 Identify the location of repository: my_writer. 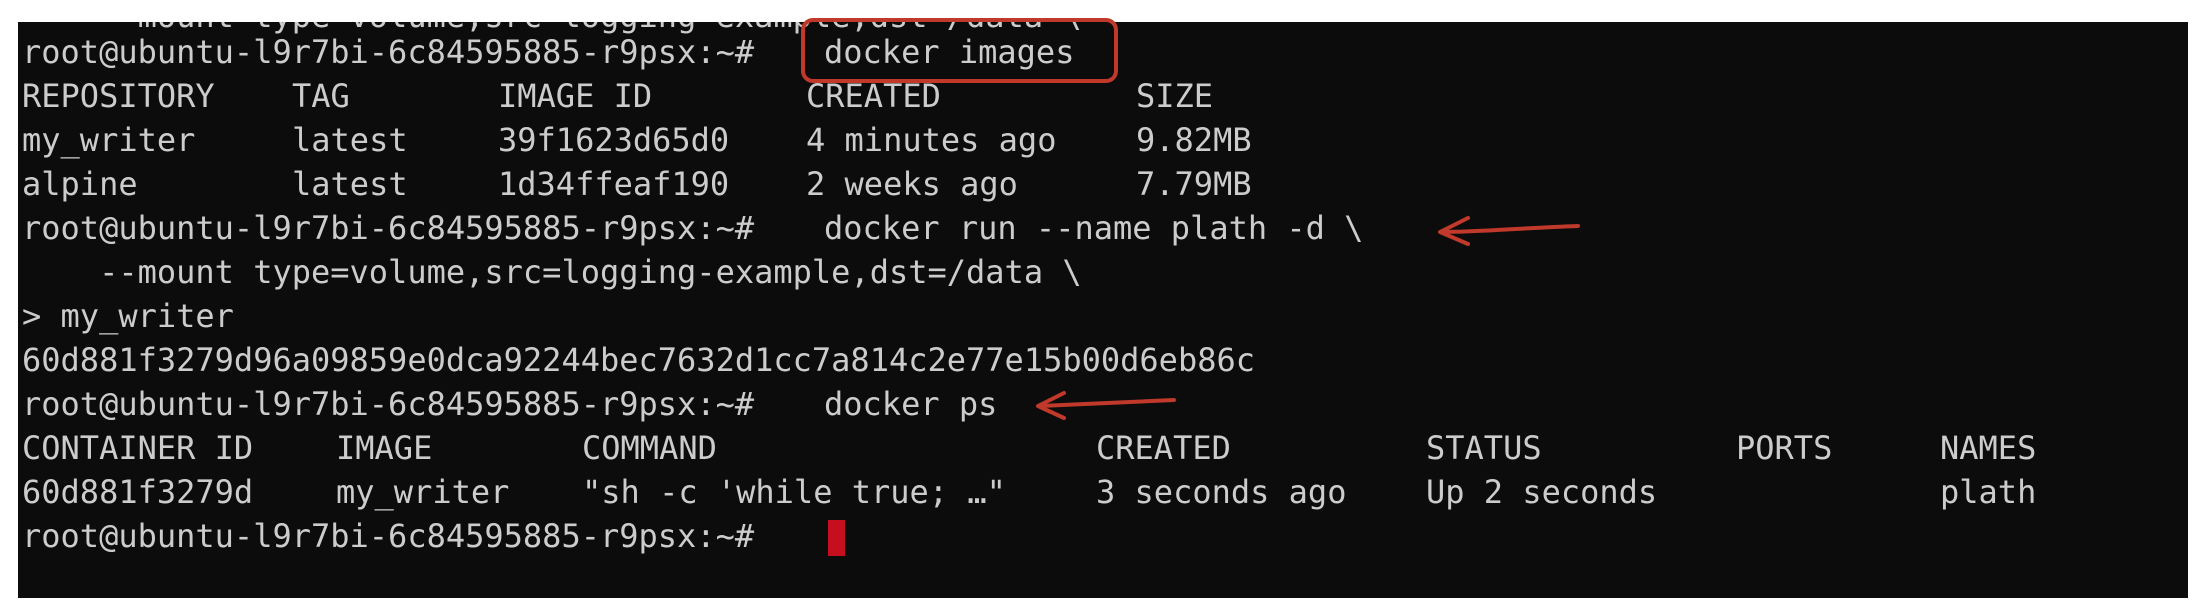
(109, 140).